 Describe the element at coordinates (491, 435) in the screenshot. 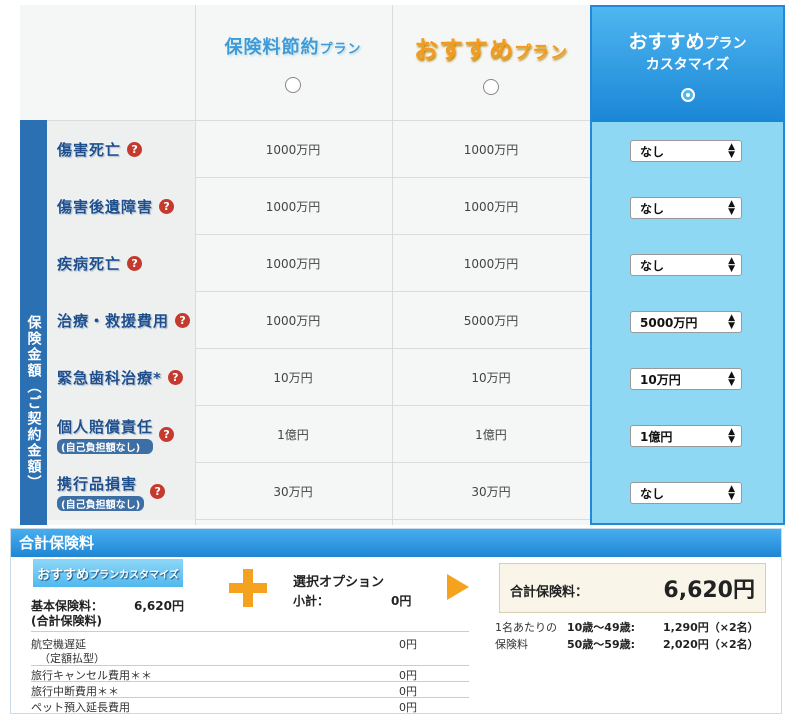

I see `recommended-plan-amount: 1億円` at that location.